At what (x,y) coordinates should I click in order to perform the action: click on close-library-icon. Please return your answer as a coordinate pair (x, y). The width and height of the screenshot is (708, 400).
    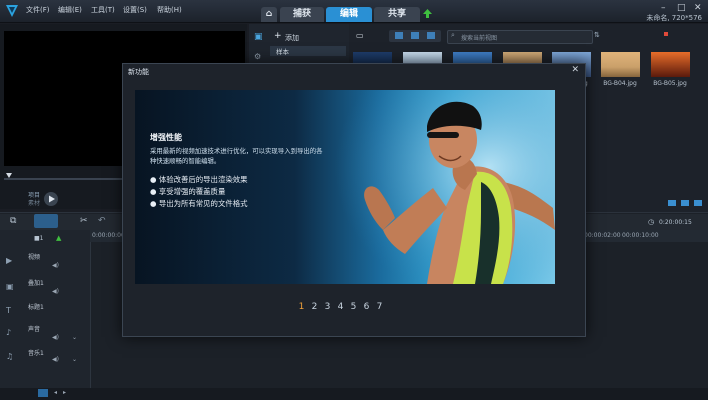
    Looking at the image, I should click on (666, 34).